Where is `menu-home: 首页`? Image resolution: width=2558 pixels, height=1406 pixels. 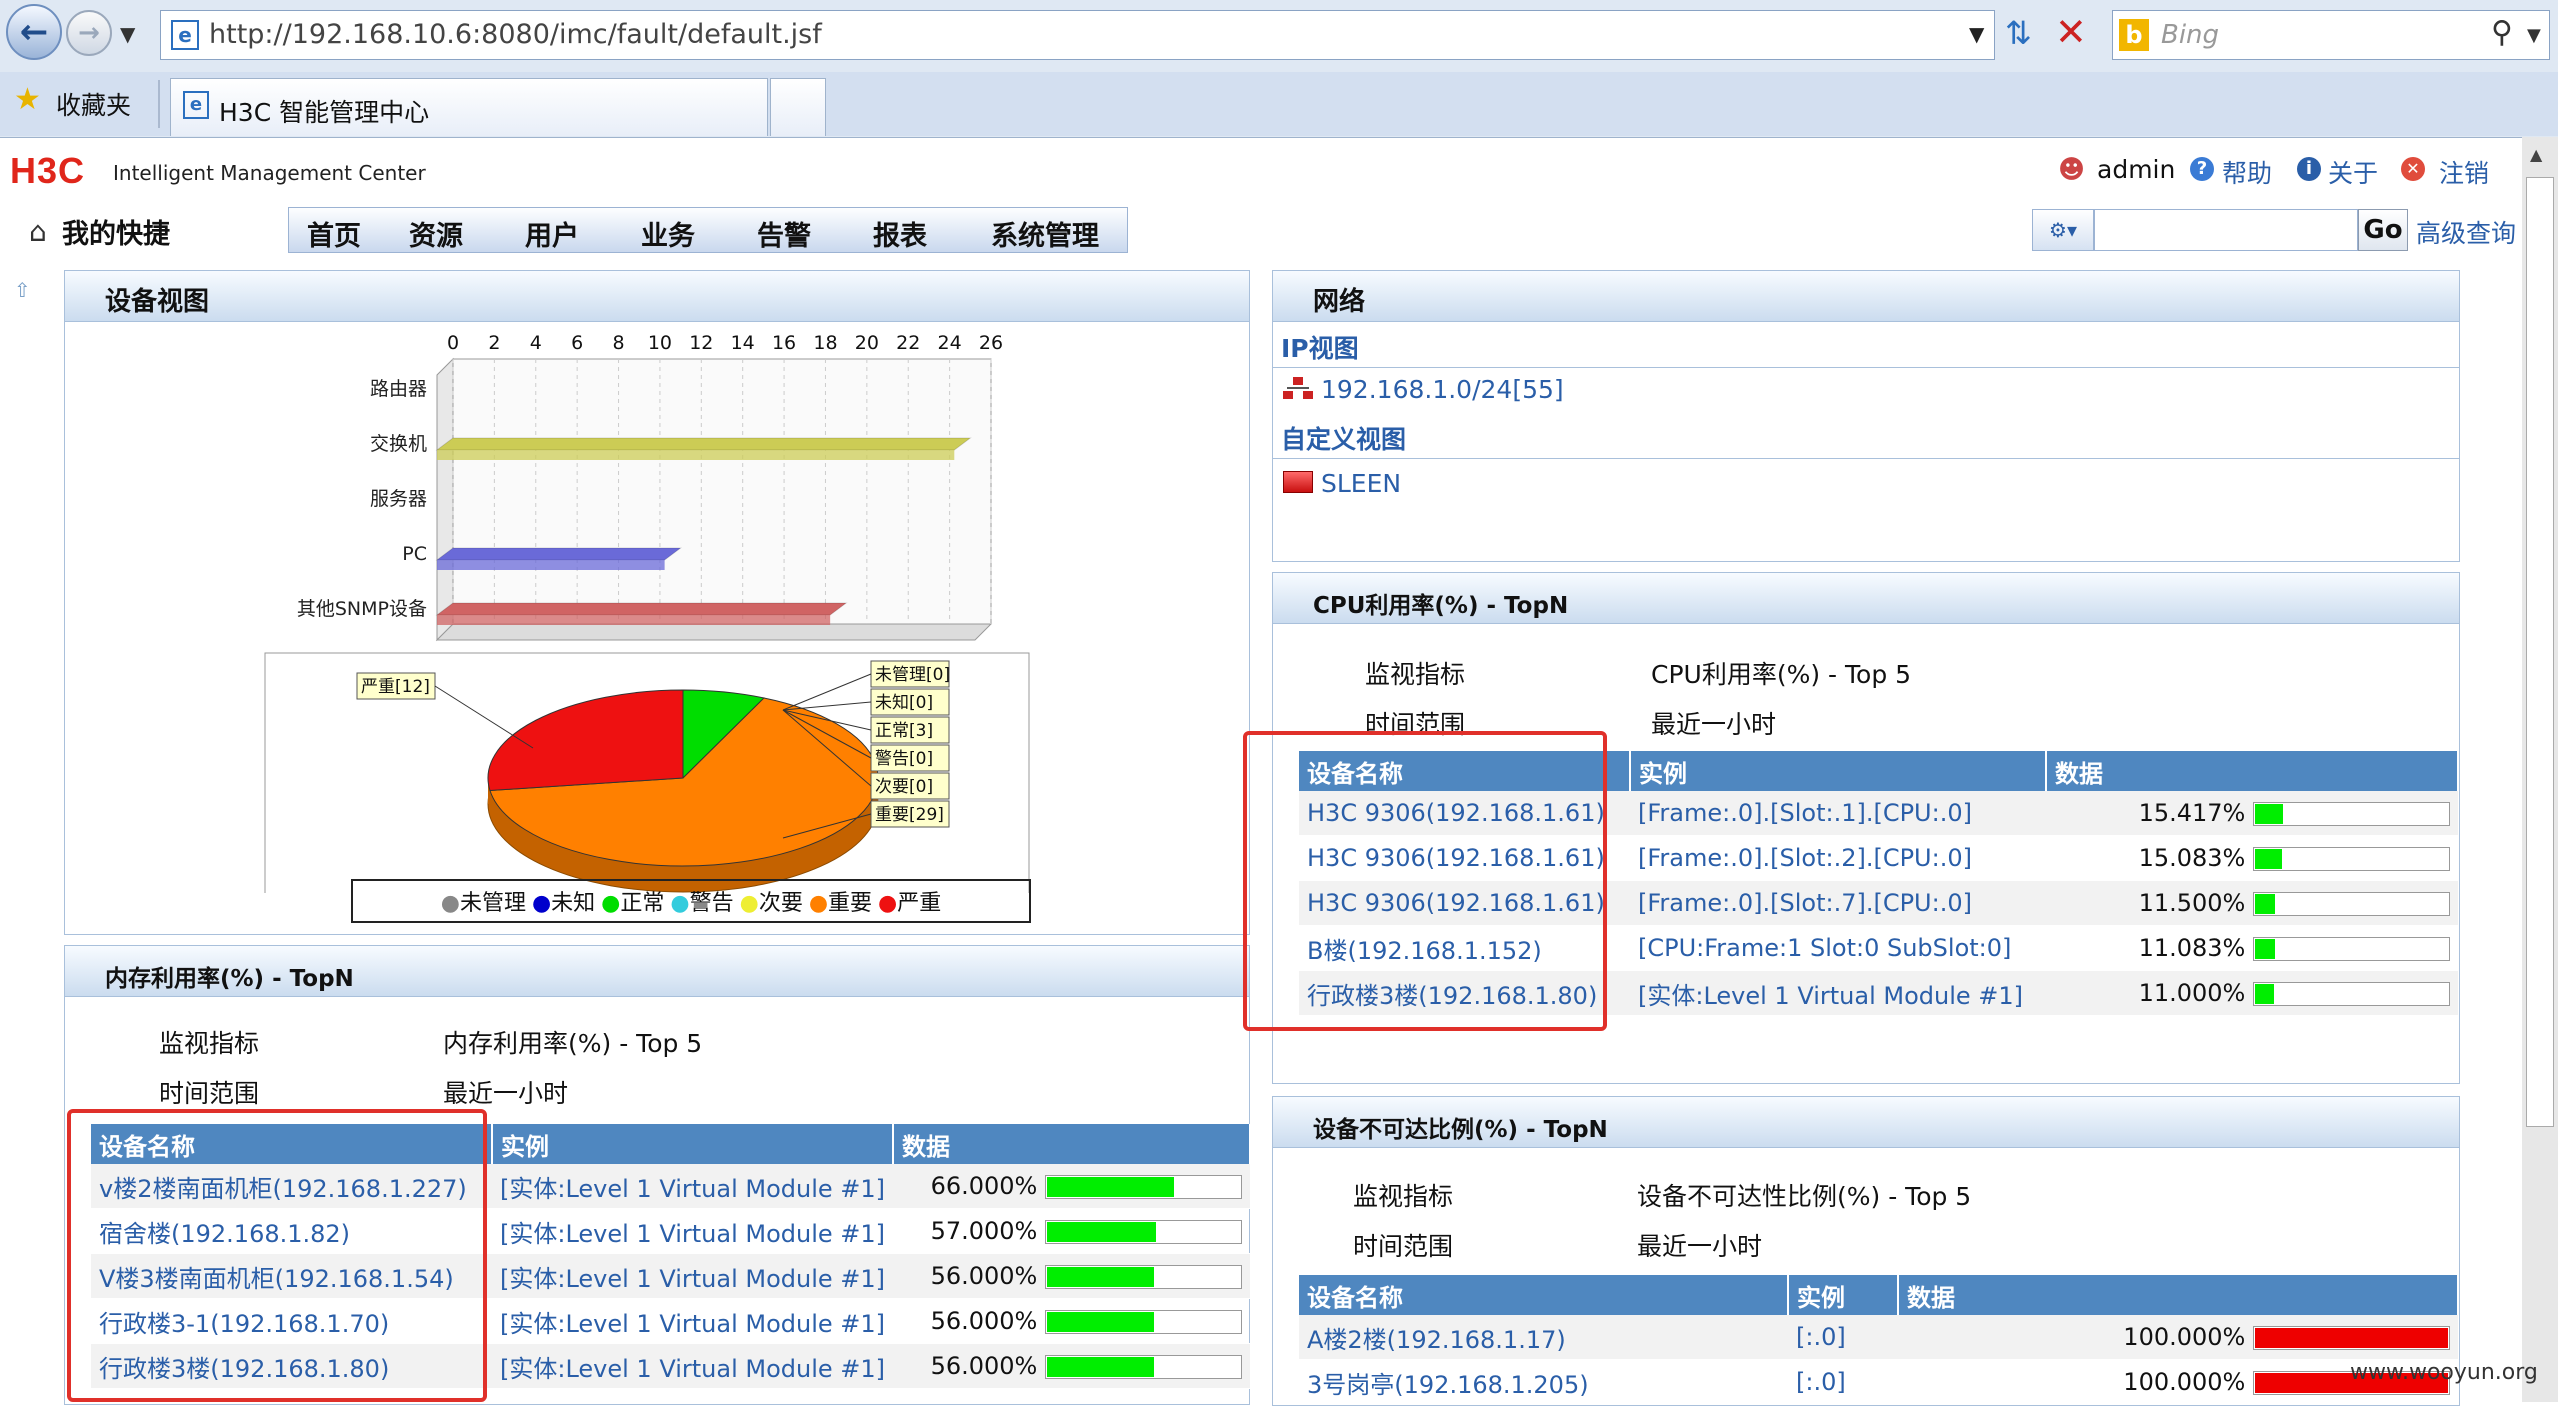
menu-home: 首页 is located at coordinates (334, 233).